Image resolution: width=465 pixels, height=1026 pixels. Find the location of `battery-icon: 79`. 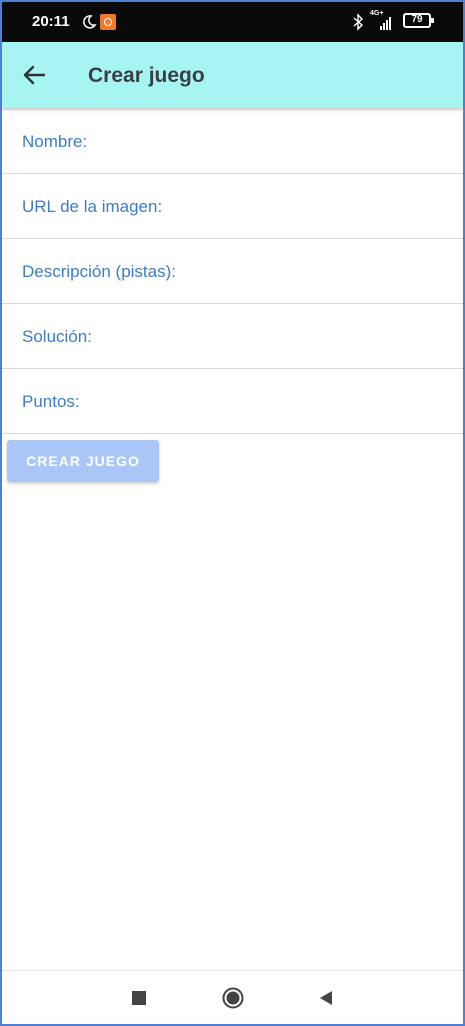

battery-icon: 79 is located at coordinates (418, 20).